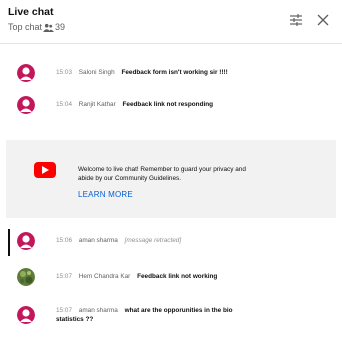 The image size is (342, 342). Describe the element at coordinates (97, 104) in the screenshot. I see `message-author: Ranjit Kathar` at that location.